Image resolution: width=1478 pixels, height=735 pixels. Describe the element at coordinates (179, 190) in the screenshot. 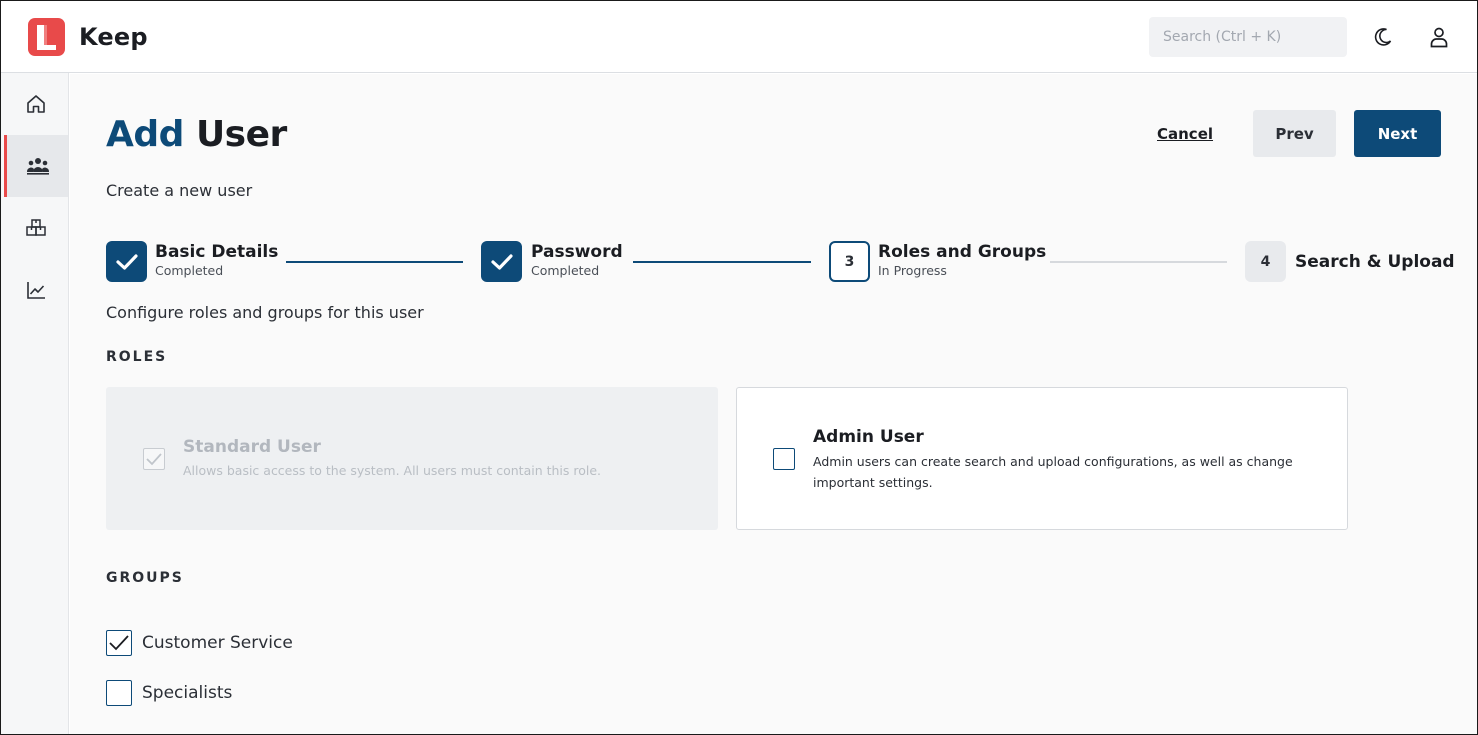

I see `page-subtitle: Create a new user` at that location.